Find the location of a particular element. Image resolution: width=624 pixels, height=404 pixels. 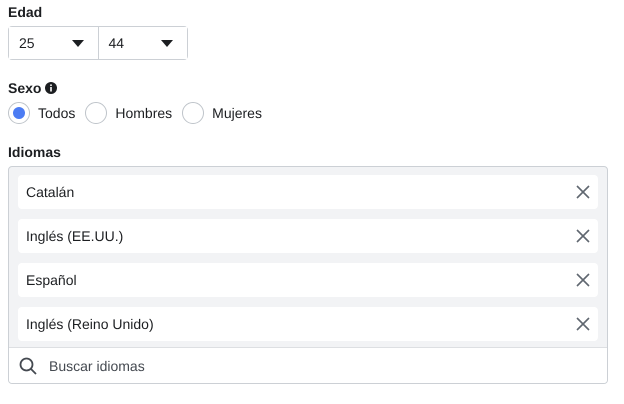

language-name: Inglés (EE.UU.) is located at coordinates (75, 236).